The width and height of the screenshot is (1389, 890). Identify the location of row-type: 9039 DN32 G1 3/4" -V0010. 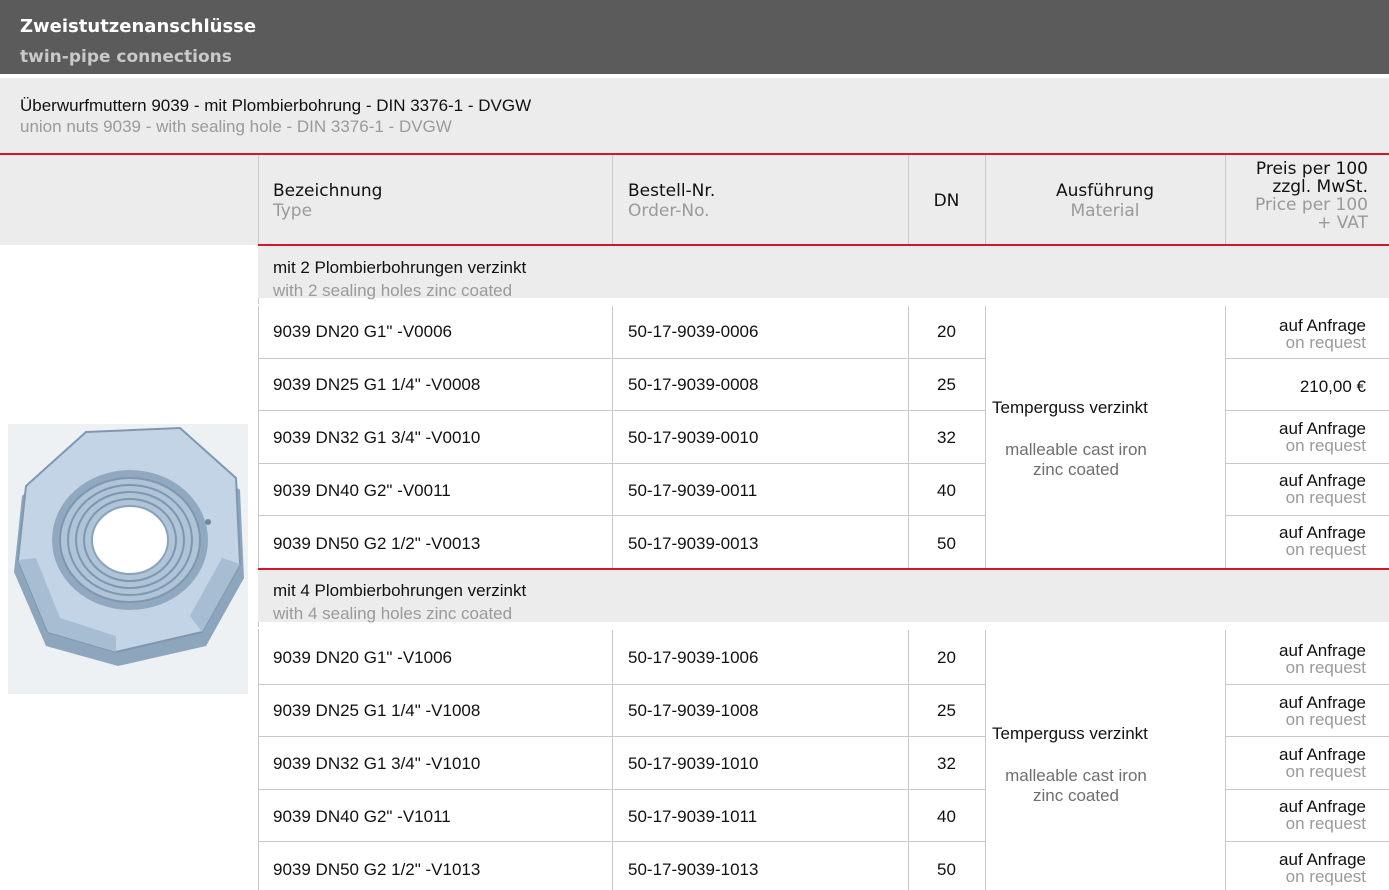
(377, 437).